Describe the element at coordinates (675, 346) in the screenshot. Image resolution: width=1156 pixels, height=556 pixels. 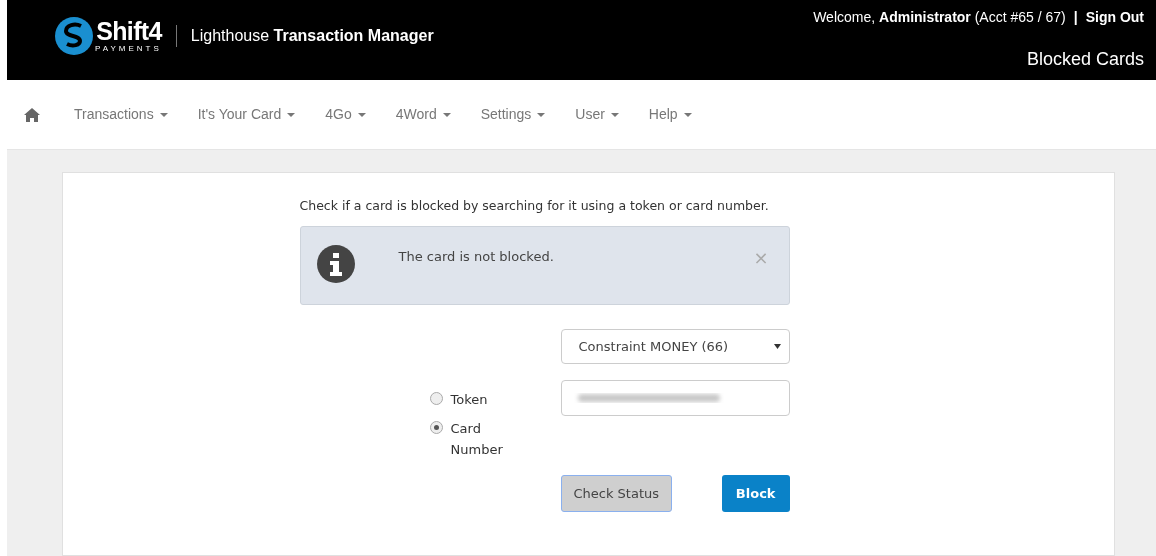
I see `account-select: Constraint MONEY (66)` at that location.